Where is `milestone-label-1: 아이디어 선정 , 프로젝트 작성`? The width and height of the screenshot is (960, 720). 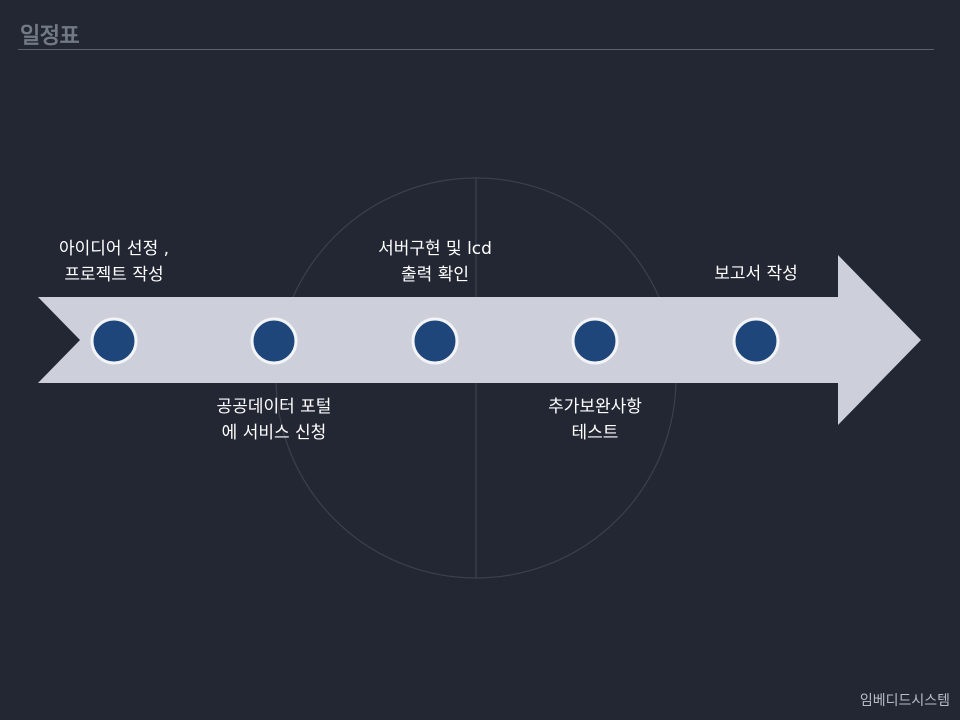 milestone-label-1: 아이디어 선정 , 프로젝트 작성 is located at coordinates (114, 262).